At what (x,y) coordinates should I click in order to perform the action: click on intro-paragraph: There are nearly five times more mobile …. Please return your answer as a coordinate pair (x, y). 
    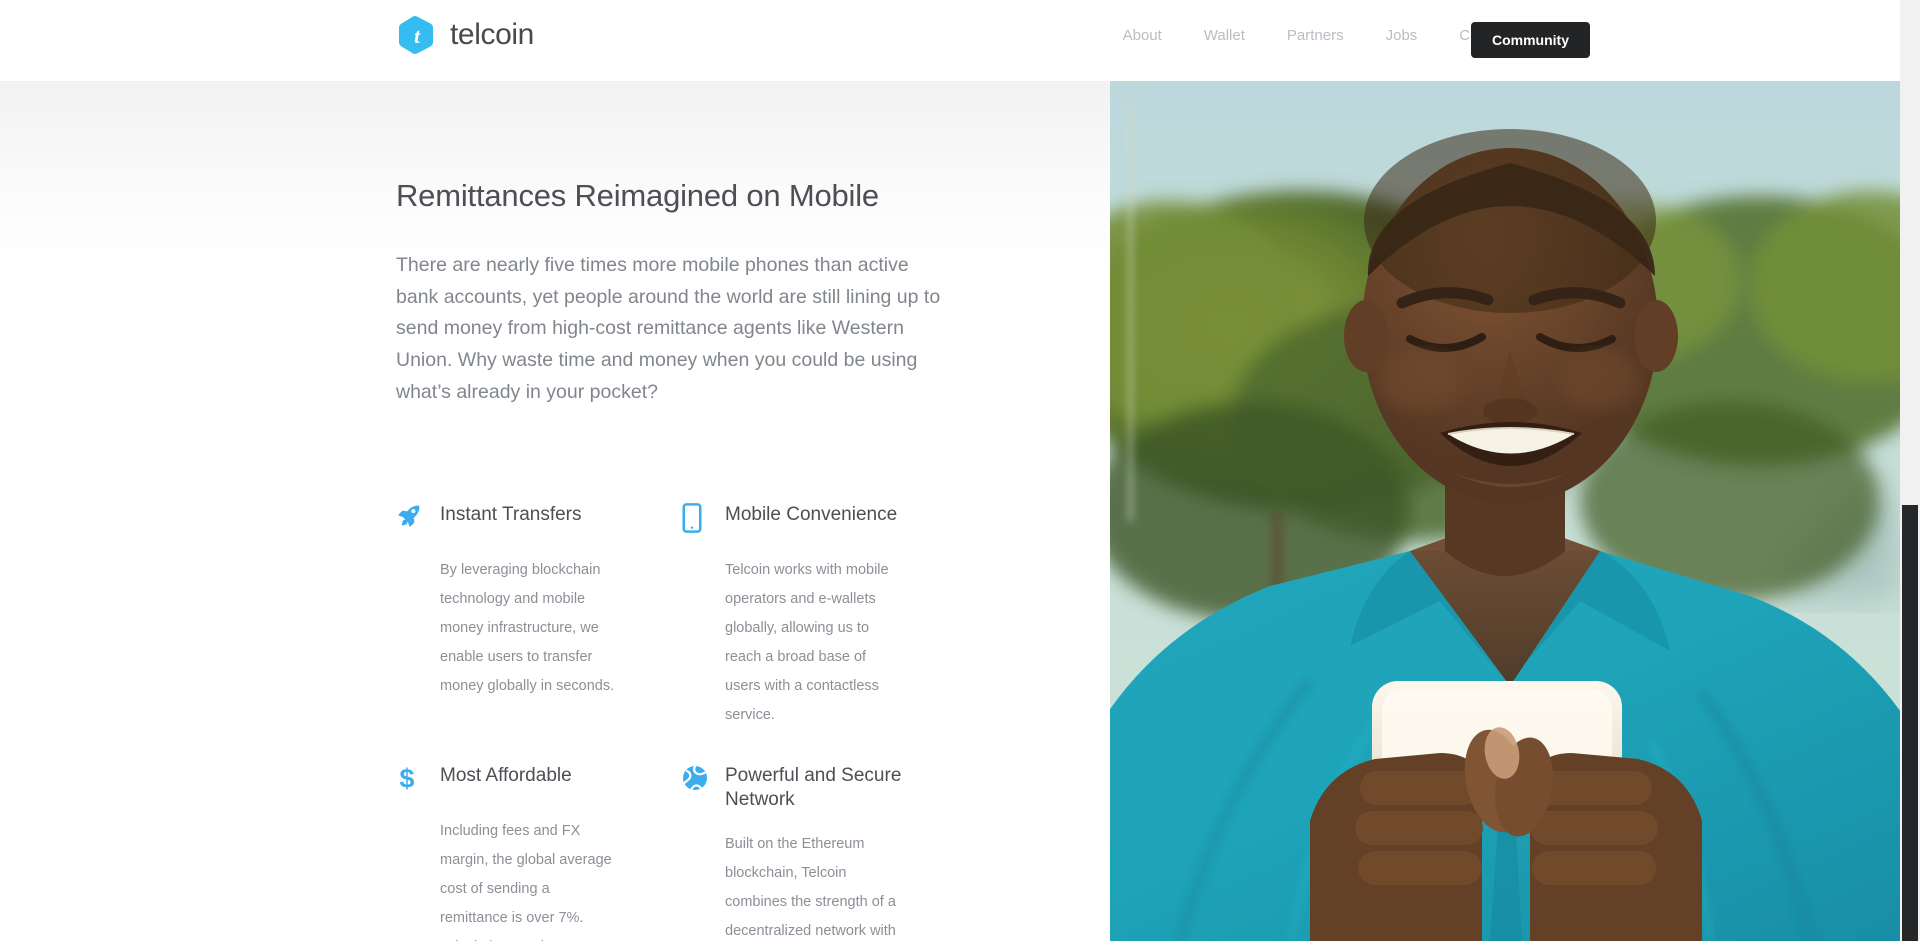
    Looking at the image, I should click on (668, 328).